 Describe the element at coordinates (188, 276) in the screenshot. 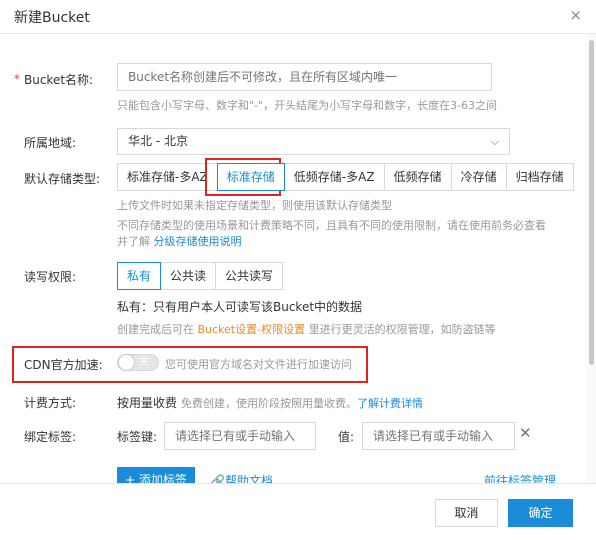

I see `acl-option-public-read: 公共读` at that location.